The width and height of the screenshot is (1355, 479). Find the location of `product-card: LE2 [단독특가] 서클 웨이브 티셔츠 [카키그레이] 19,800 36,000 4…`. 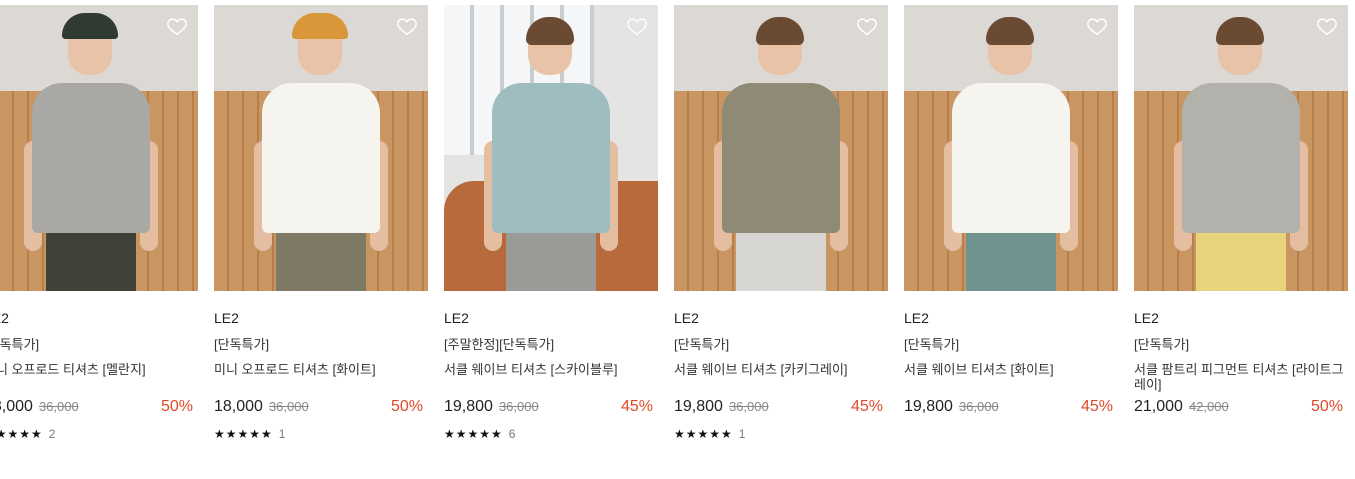

product-card: LE2 [단독특가] 서클 웨이브 티셔츠 [카키그레이] 19,800 36,000 4… is located at coordinates (781, 223).